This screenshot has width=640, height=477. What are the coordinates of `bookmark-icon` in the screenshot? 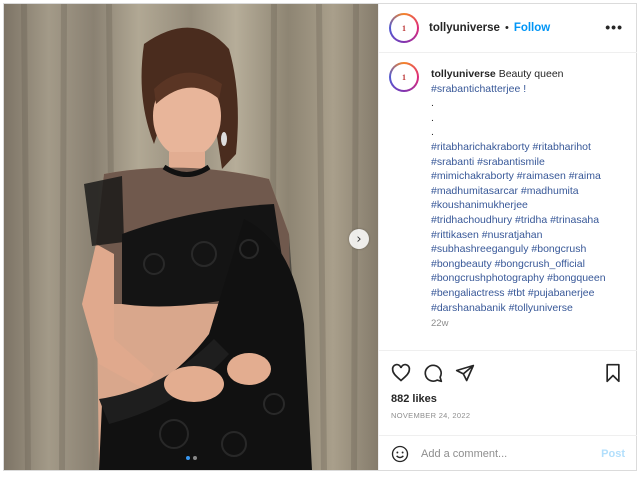 It's located at (613, 373).